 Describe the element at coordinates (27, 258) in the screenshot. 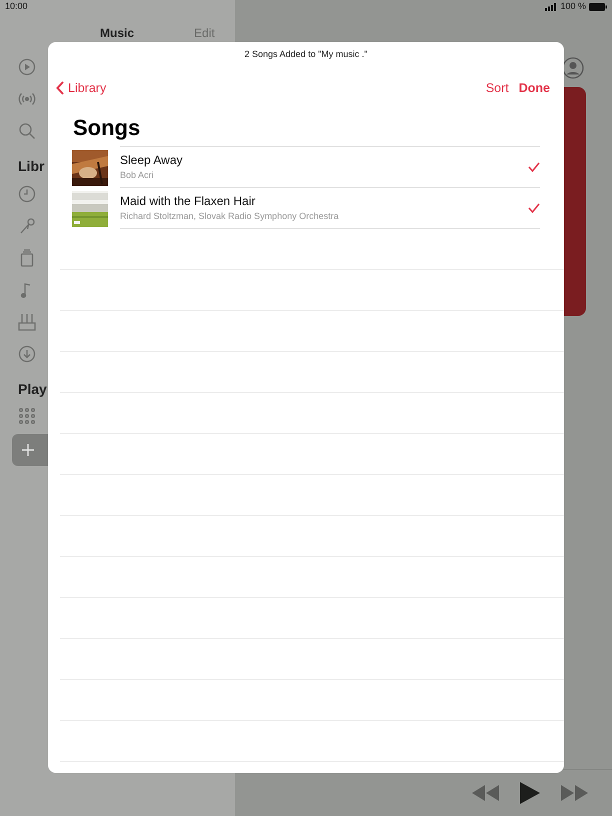

I see `album-stack-icon` at that location.